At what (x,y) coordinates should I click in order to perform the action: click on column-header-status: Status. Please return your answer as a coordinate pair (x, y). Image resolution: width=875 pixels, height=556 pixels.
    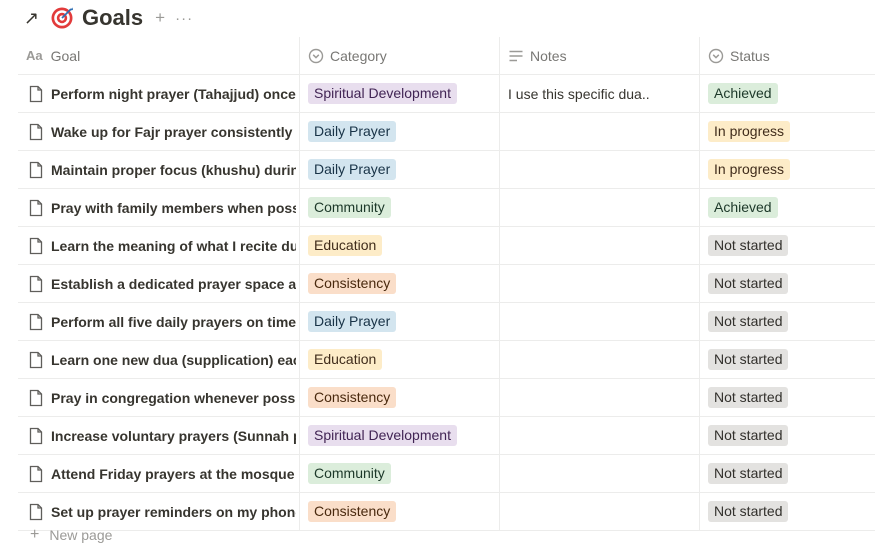
    Looking at the image, I should click on (787, 55).